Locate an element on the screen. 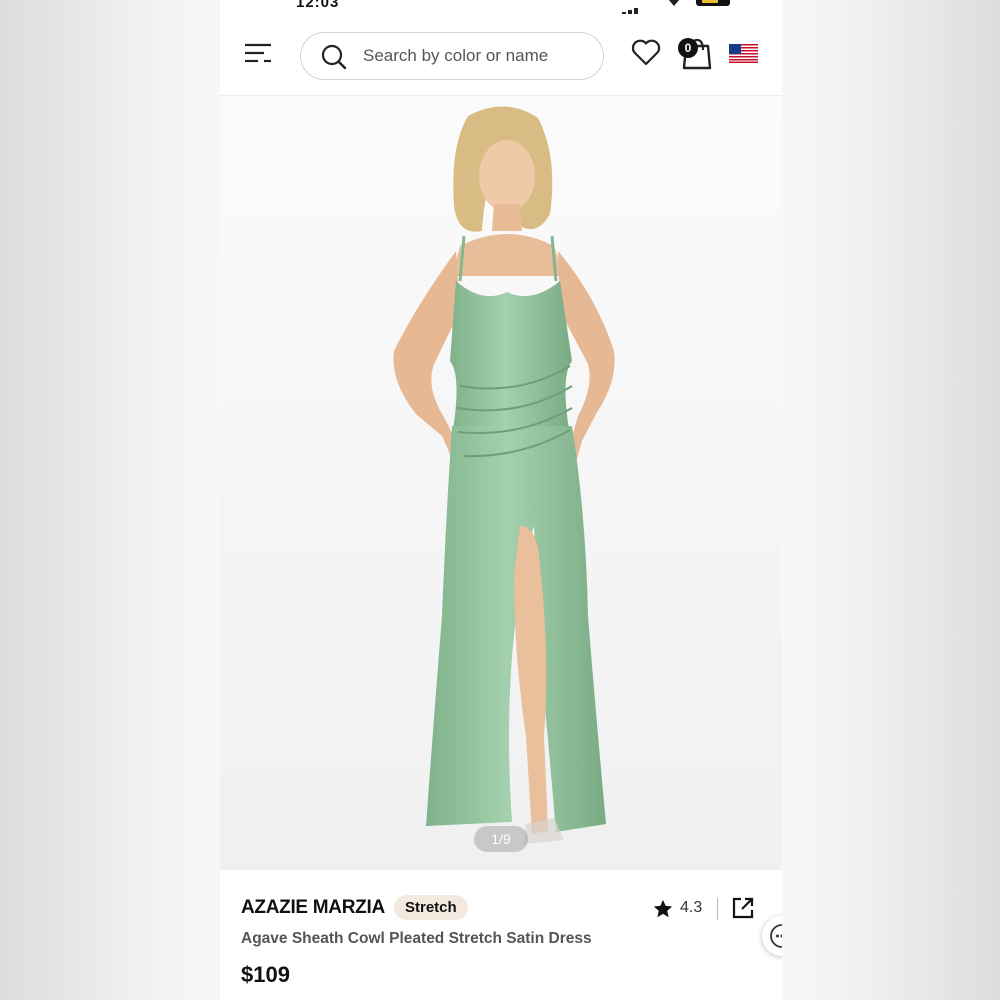 The height and width of the screenshot is (1000, 1000). top-header: Search by color or name 0 is located at coordinates (501, 55).